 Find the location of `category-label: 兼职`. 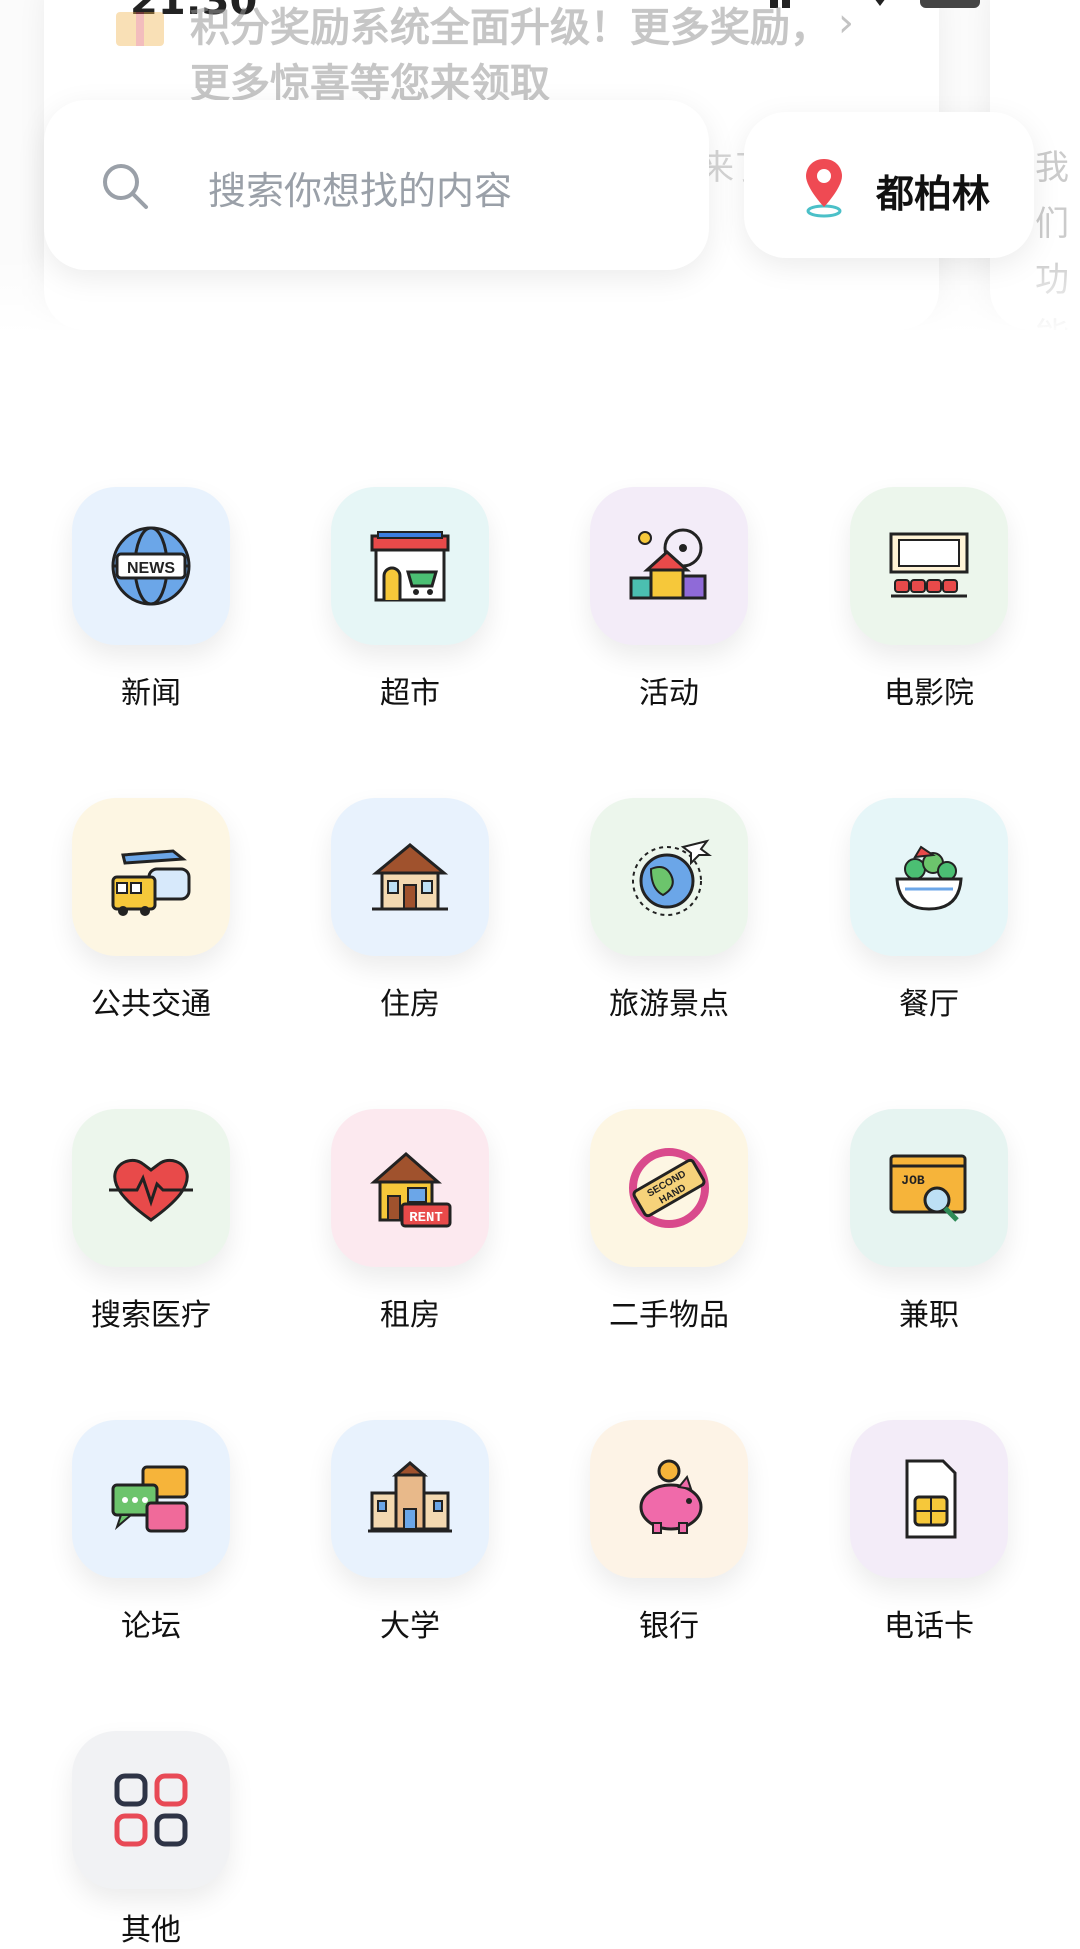

category-label: 兼职 is located at coordinates (929, 1315).